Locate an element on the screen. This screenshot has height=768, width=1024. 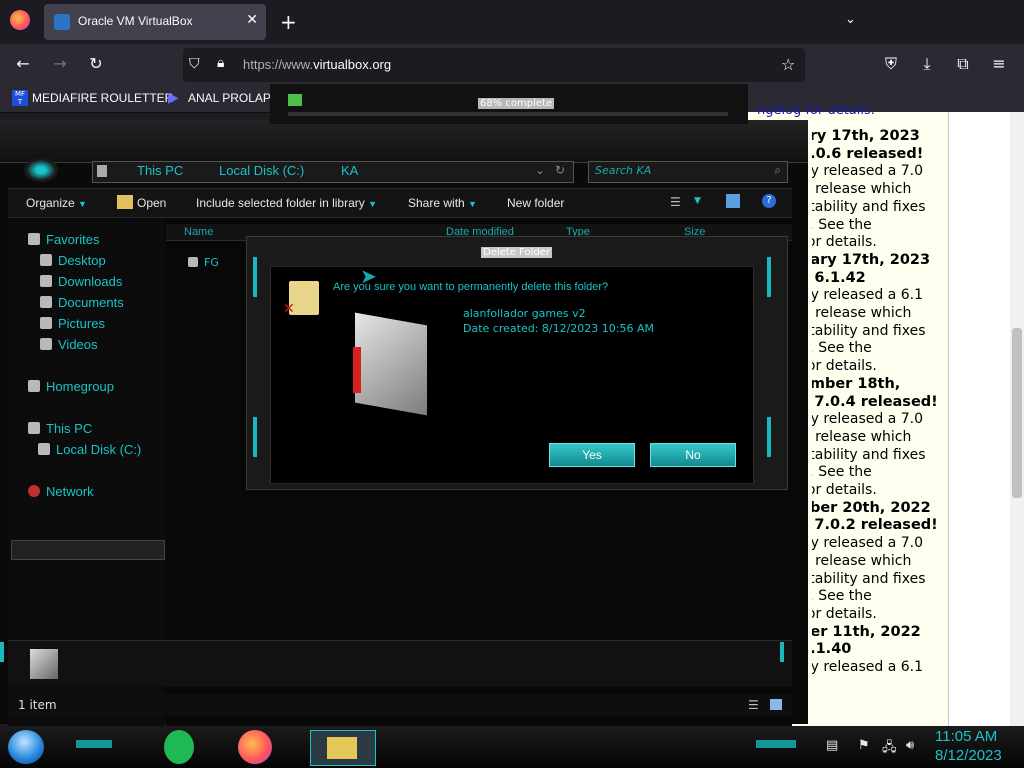
open-button: Open is located at coordinates (151, 203).